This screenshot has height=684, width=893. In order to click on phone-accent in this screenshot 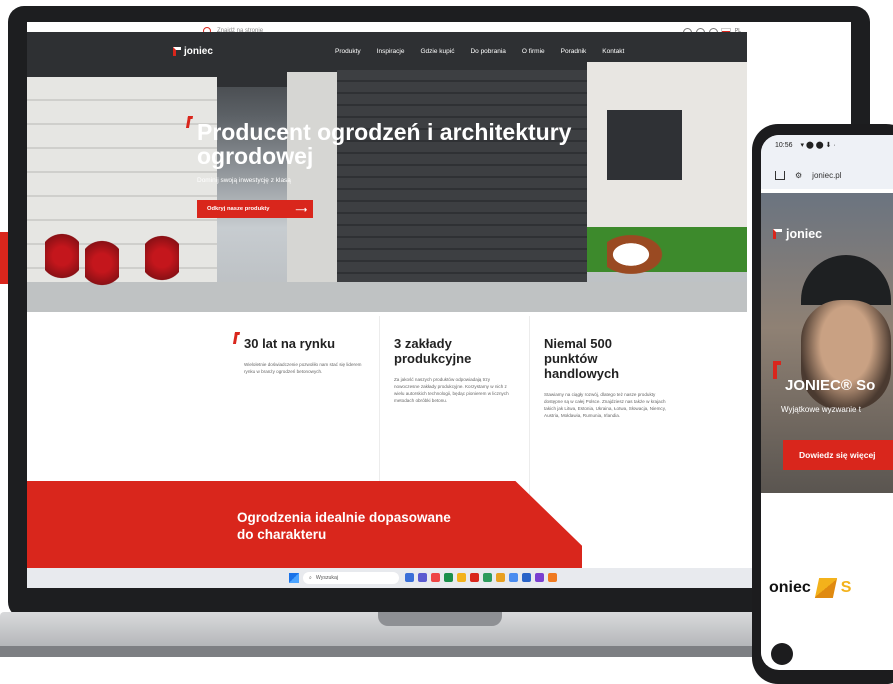, I will do `click(777, 370)`.